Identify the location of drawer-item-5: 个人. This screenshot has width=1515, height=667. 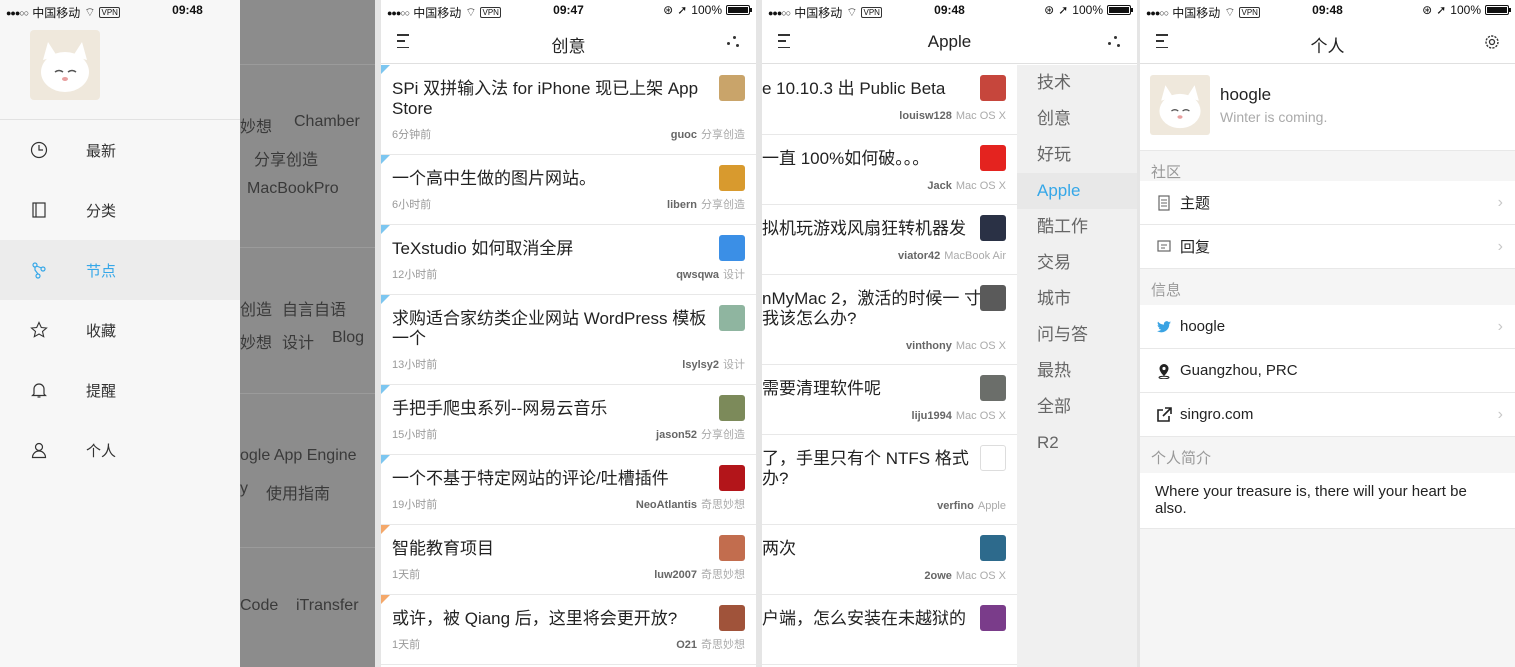
(120, 450).